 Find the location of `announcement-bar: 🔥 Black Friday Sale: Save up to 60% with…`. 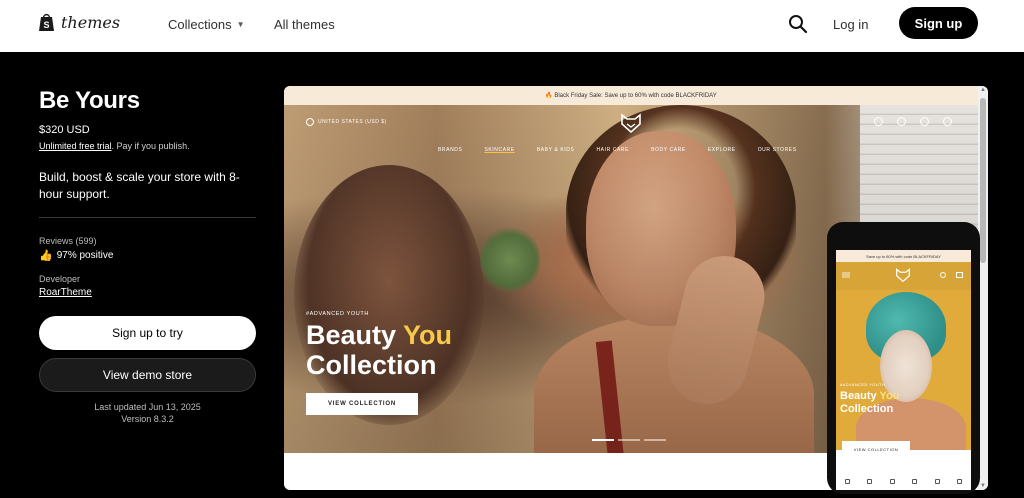

announcement-bar: 🔥 Black Friday Sale: Save up to 60% with… is located at coordinates (631, 95).